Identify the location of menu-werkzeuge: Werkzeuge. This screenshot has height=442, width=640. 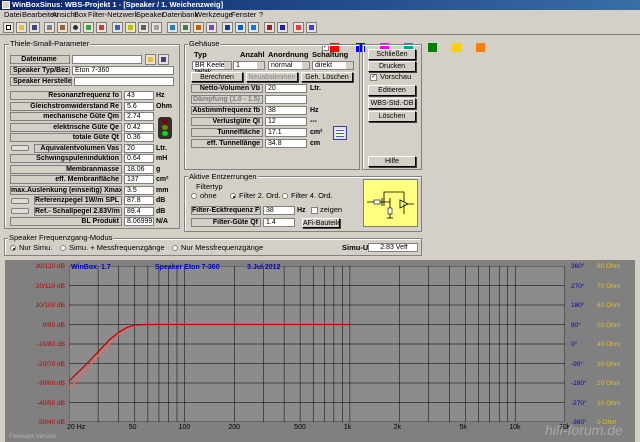
(214, 15).